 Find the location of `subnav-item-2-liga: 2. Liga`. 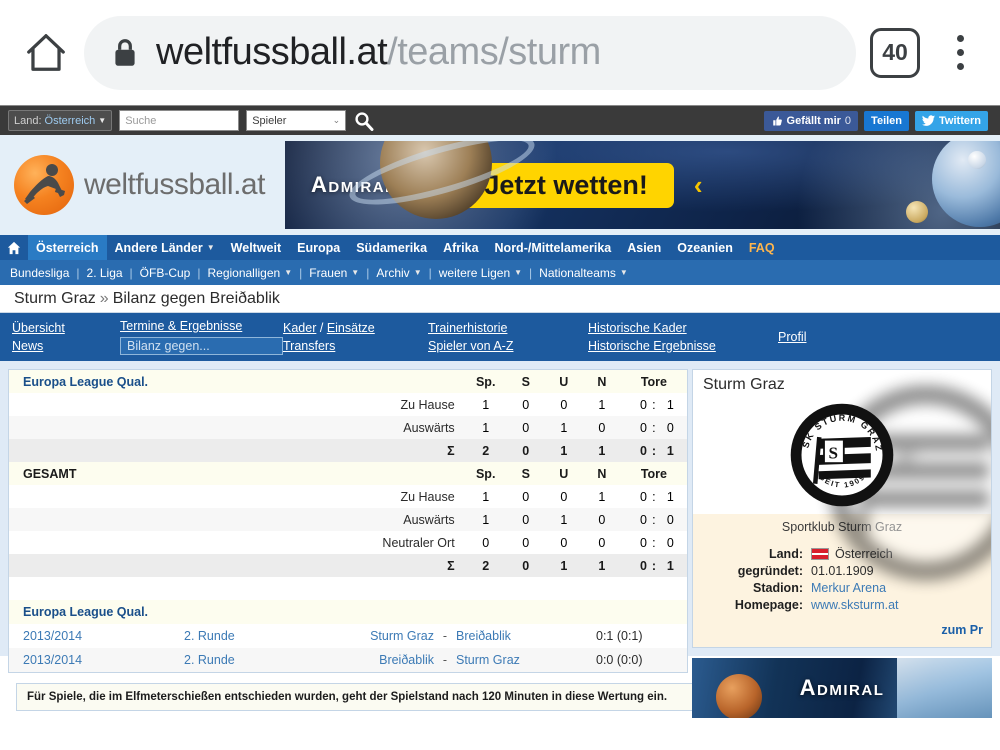

subnav-item-2-liga: 2. Liga is located at coordinates (105, 273).